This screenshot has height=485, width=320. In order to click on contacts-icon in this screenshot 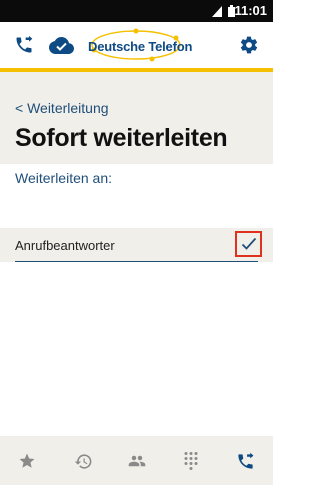, I will do `click(137, 461)`.